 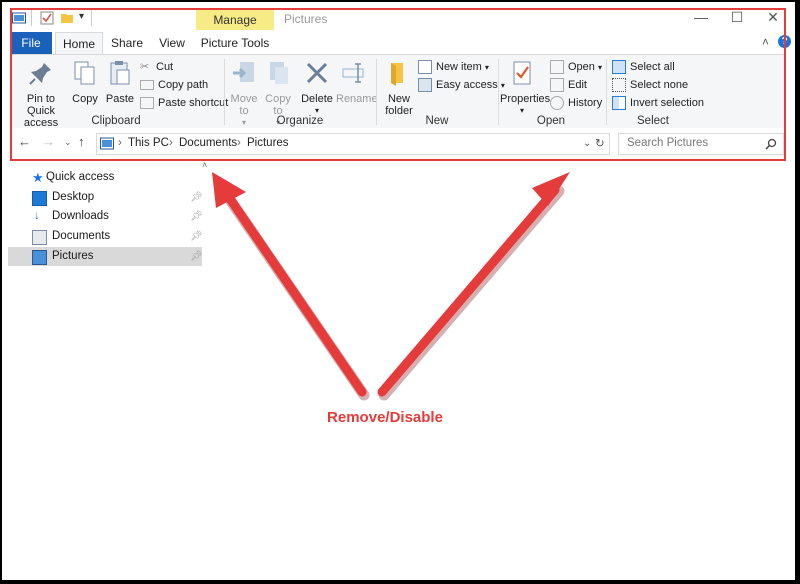 What do you see at coordinates (293, 291) in the screenshot?
I see `annotation-arrow-left` at bounding box center [293, 291].